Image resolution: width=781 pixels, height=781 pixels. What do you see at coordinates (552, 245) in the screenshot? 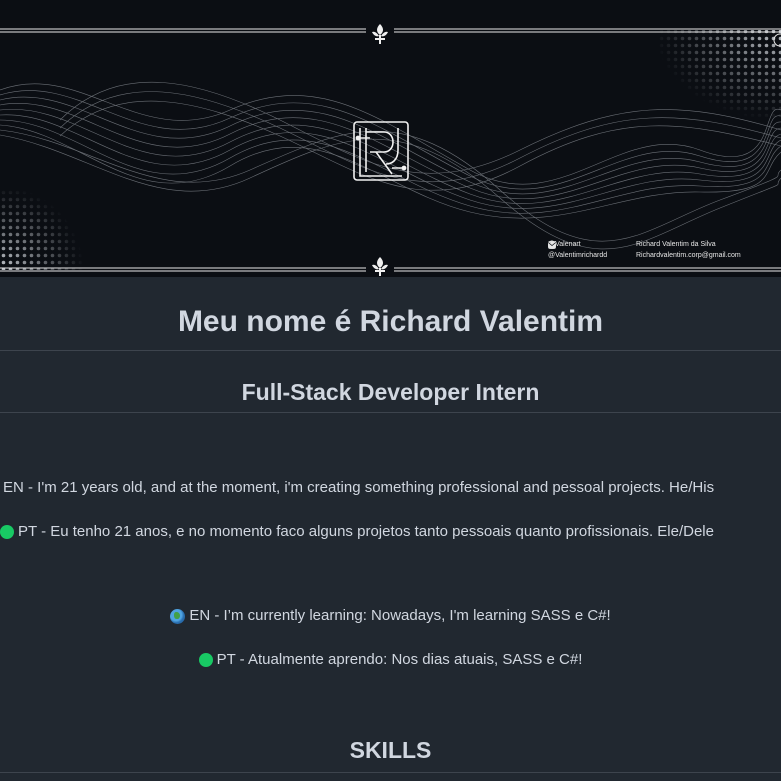
I see `mail-icon` at bounding box center [552, 245].